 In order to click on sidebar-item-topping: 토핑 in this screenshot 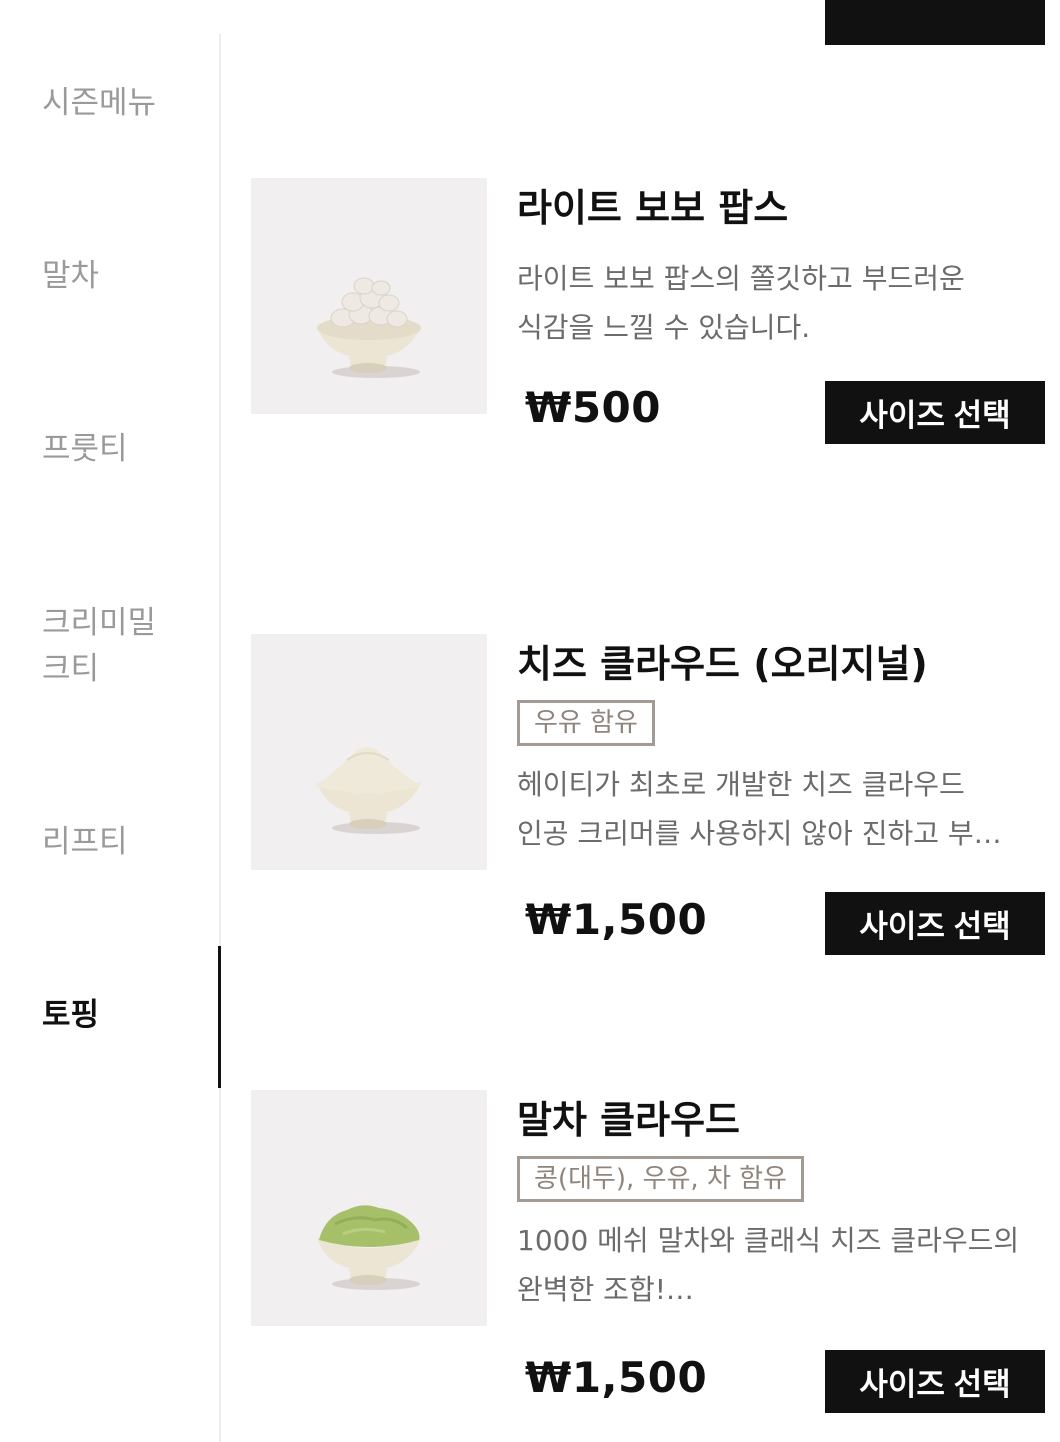, I will do `click(127, 1015)`.